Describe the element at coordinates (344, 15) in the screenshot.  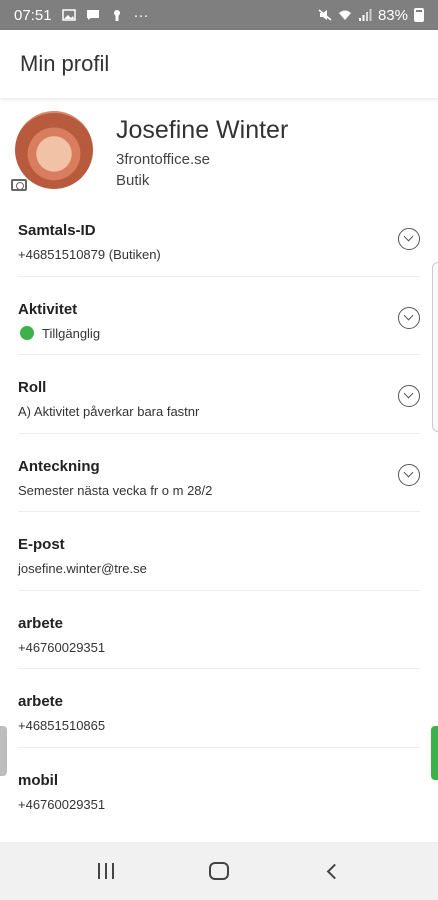
I see `wifi-icon` at that location.